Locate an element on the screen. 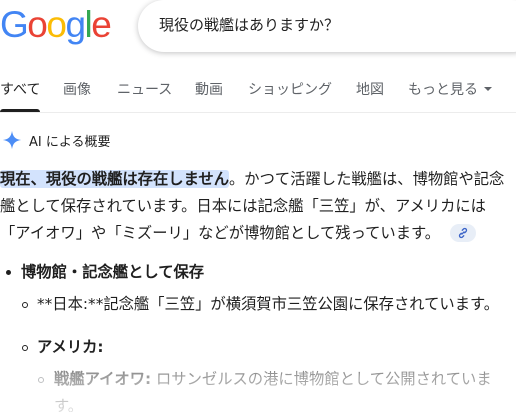  ai-overview-header: AI による概要 is located at coordinates (56, 140).